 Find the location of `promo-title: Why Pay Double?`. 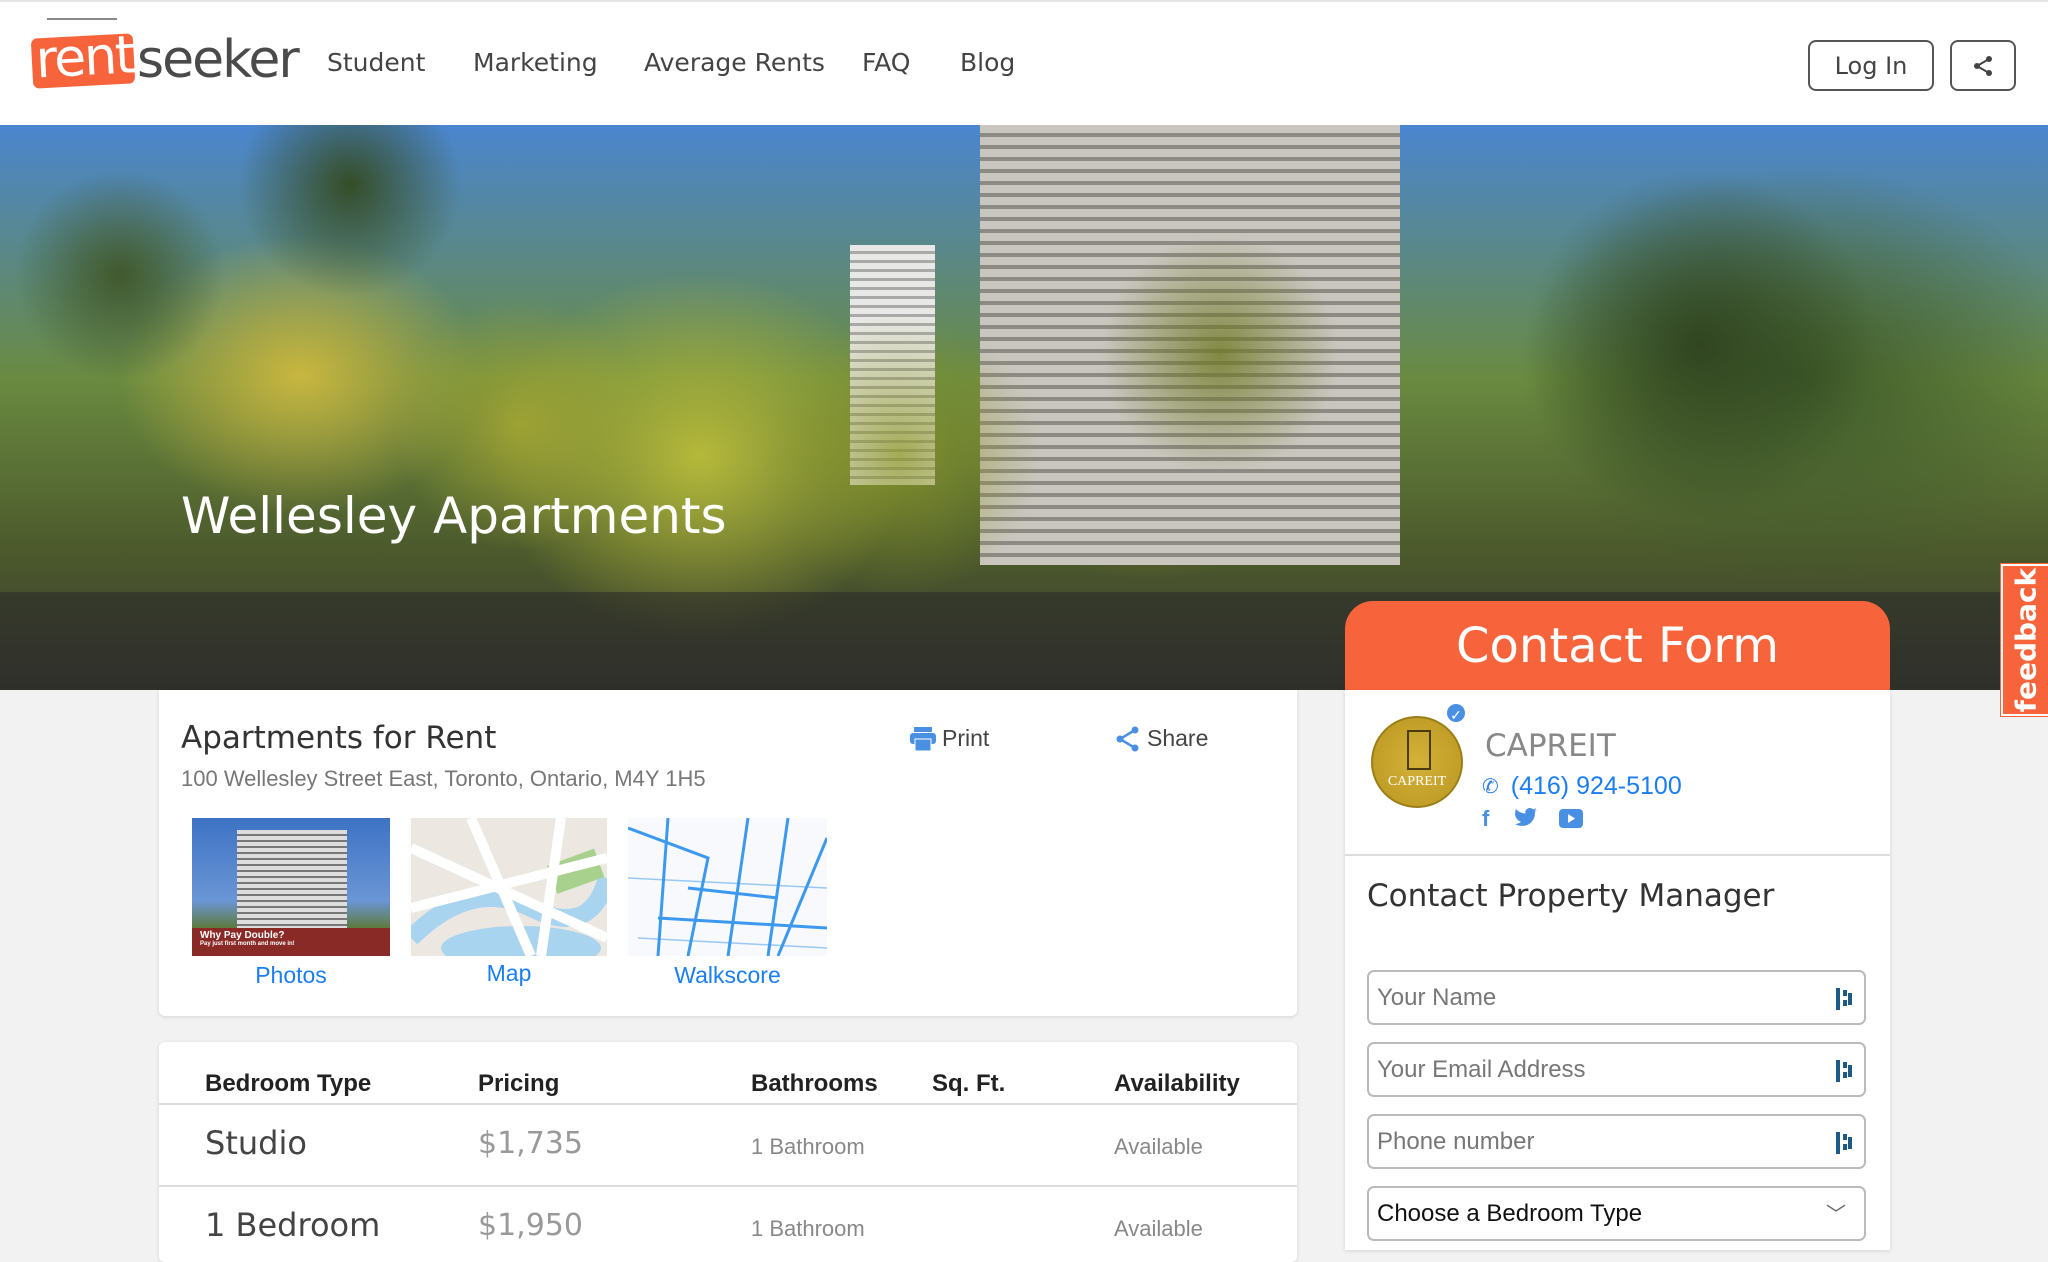

promo-title: Why Pay Double? is located at coordinates (242, 935).